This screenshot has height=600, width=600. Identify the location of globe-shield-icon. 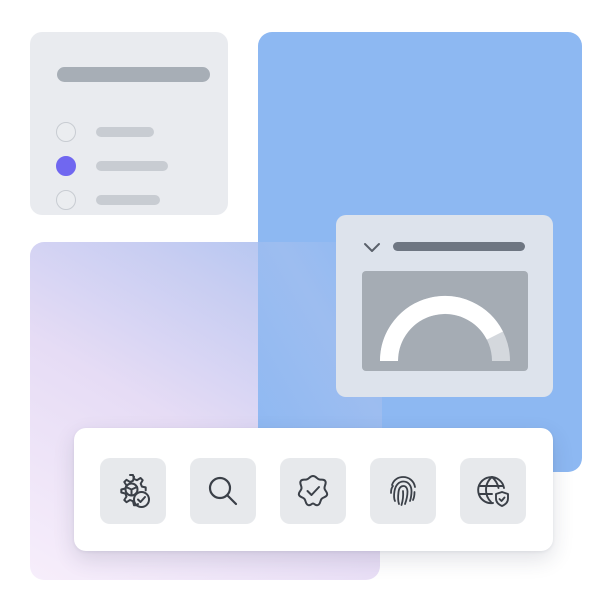
(493, 491).